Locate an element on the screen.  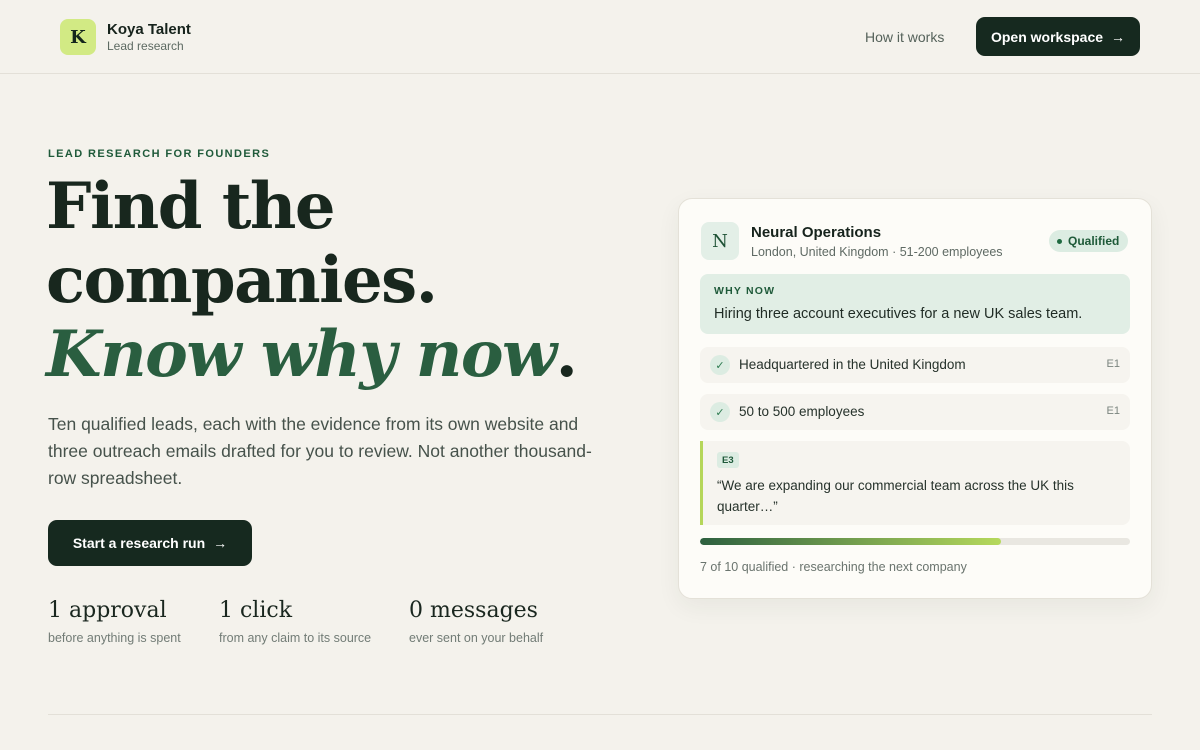
criteria-row-hq: ✓ Headquartered in the United Kingdom E1 is located at coordinates (915, 365).